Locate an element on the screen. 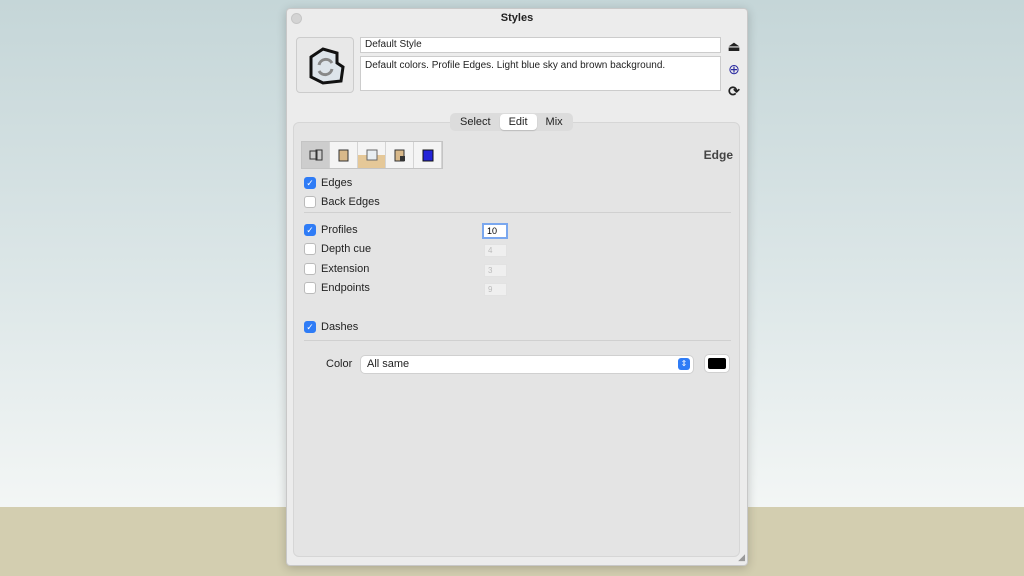 Image resolution: width=1024 pixels, height=576 pixels. dashes-checkbox: ✓ Dashes is located at coordinates (331, 327).